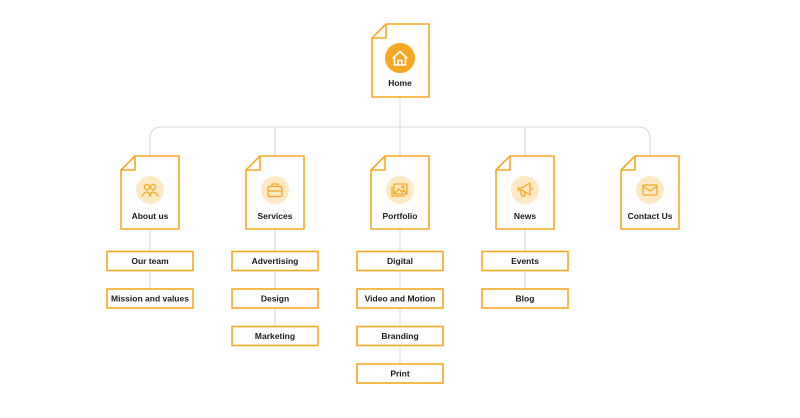  I want to click on subpage-label: Digital, so click(400, 261).